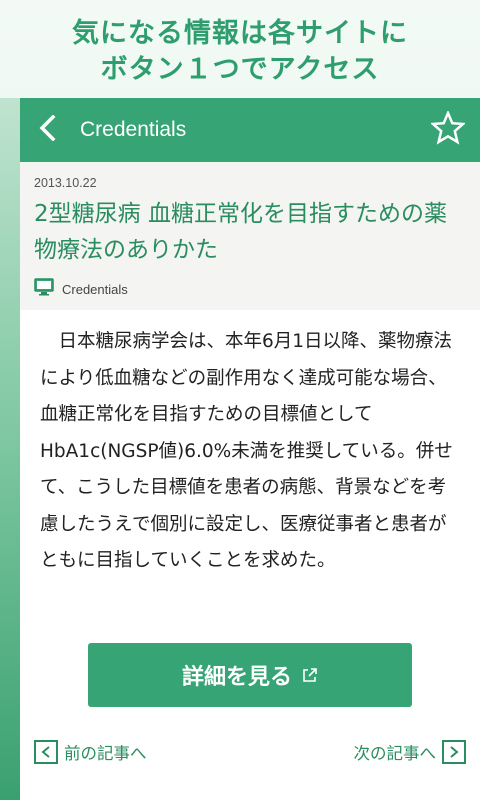  I want to click on chevron-left-icon, so click(48, 129).